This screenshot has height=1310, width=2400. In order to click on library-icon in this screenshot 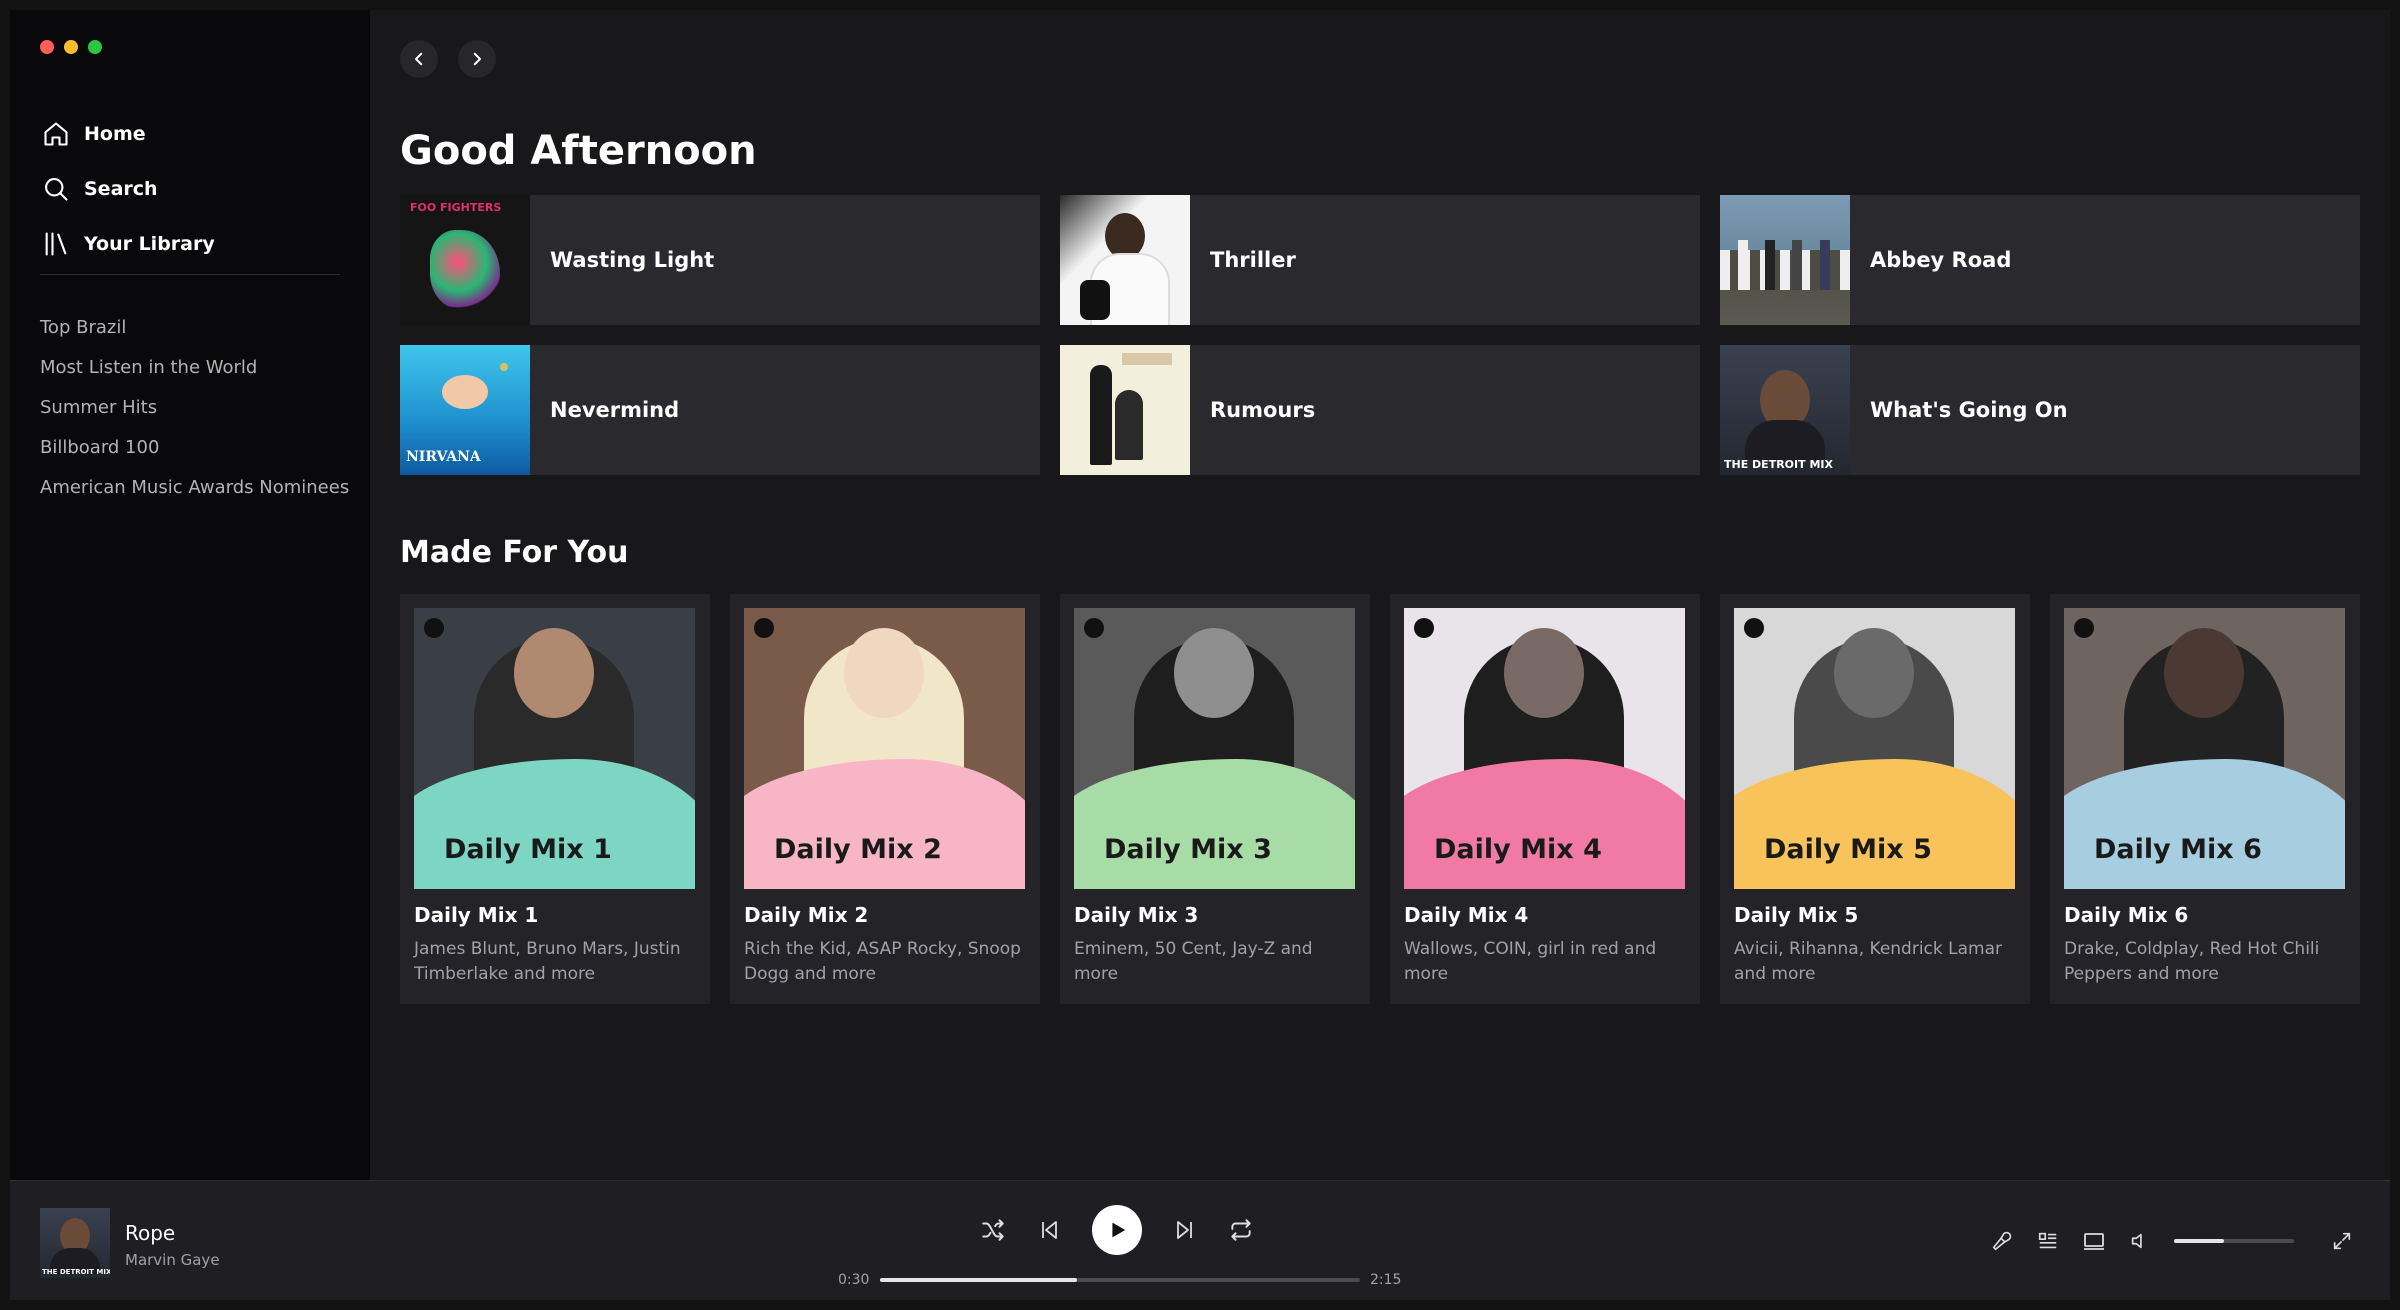, I will do `click(56, 244)`.